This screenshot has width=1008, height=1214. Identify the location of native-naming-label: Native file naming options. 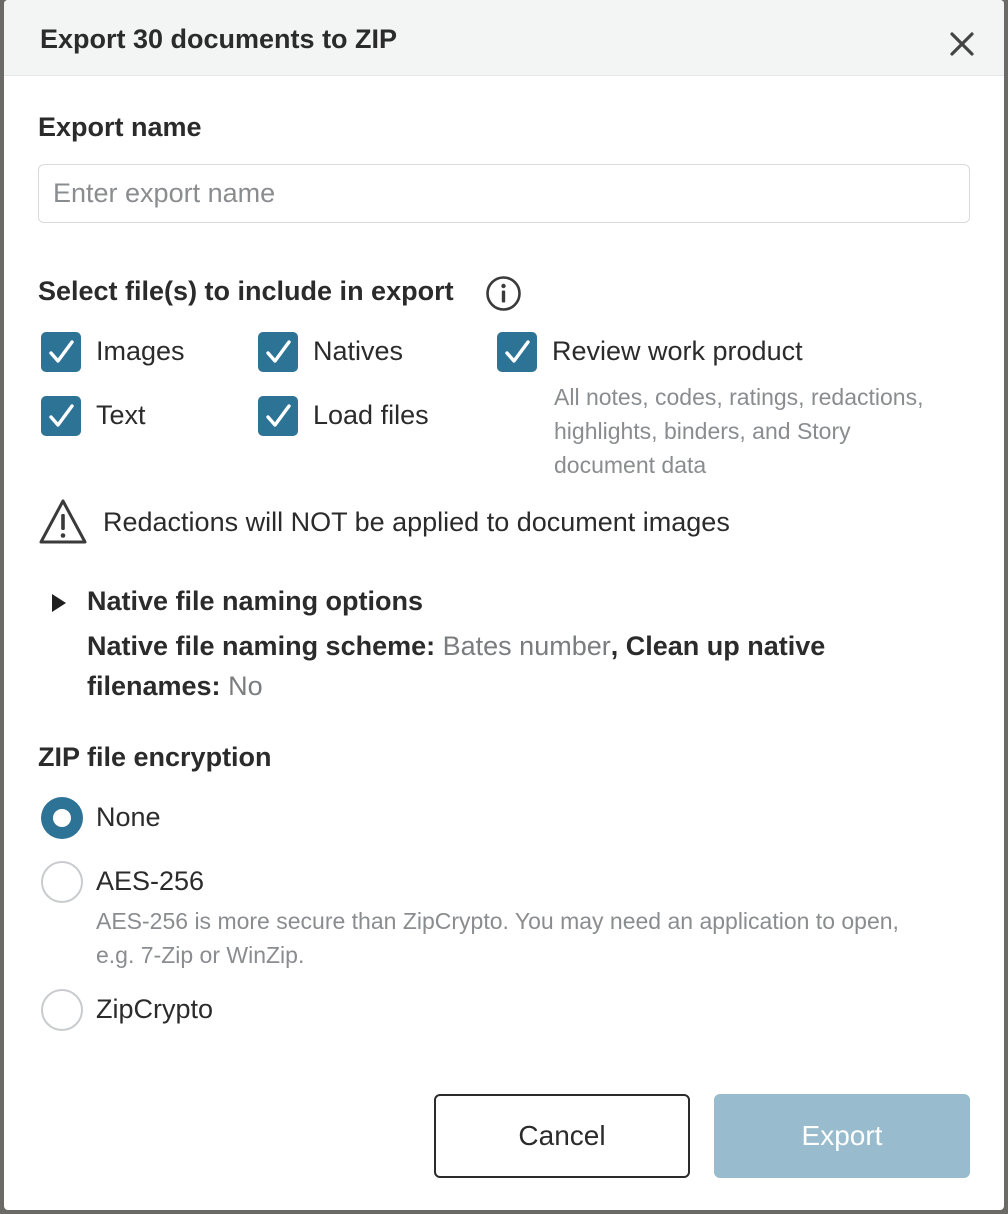
(255, 601).